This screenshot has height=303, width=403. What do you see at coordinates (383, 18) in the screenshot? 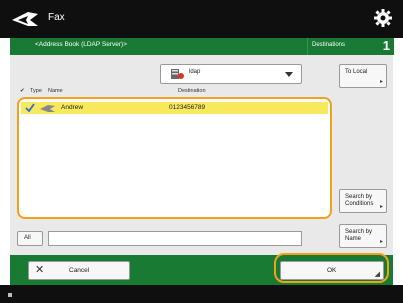
I see `gear-icon` at bounding box center [383, 18].